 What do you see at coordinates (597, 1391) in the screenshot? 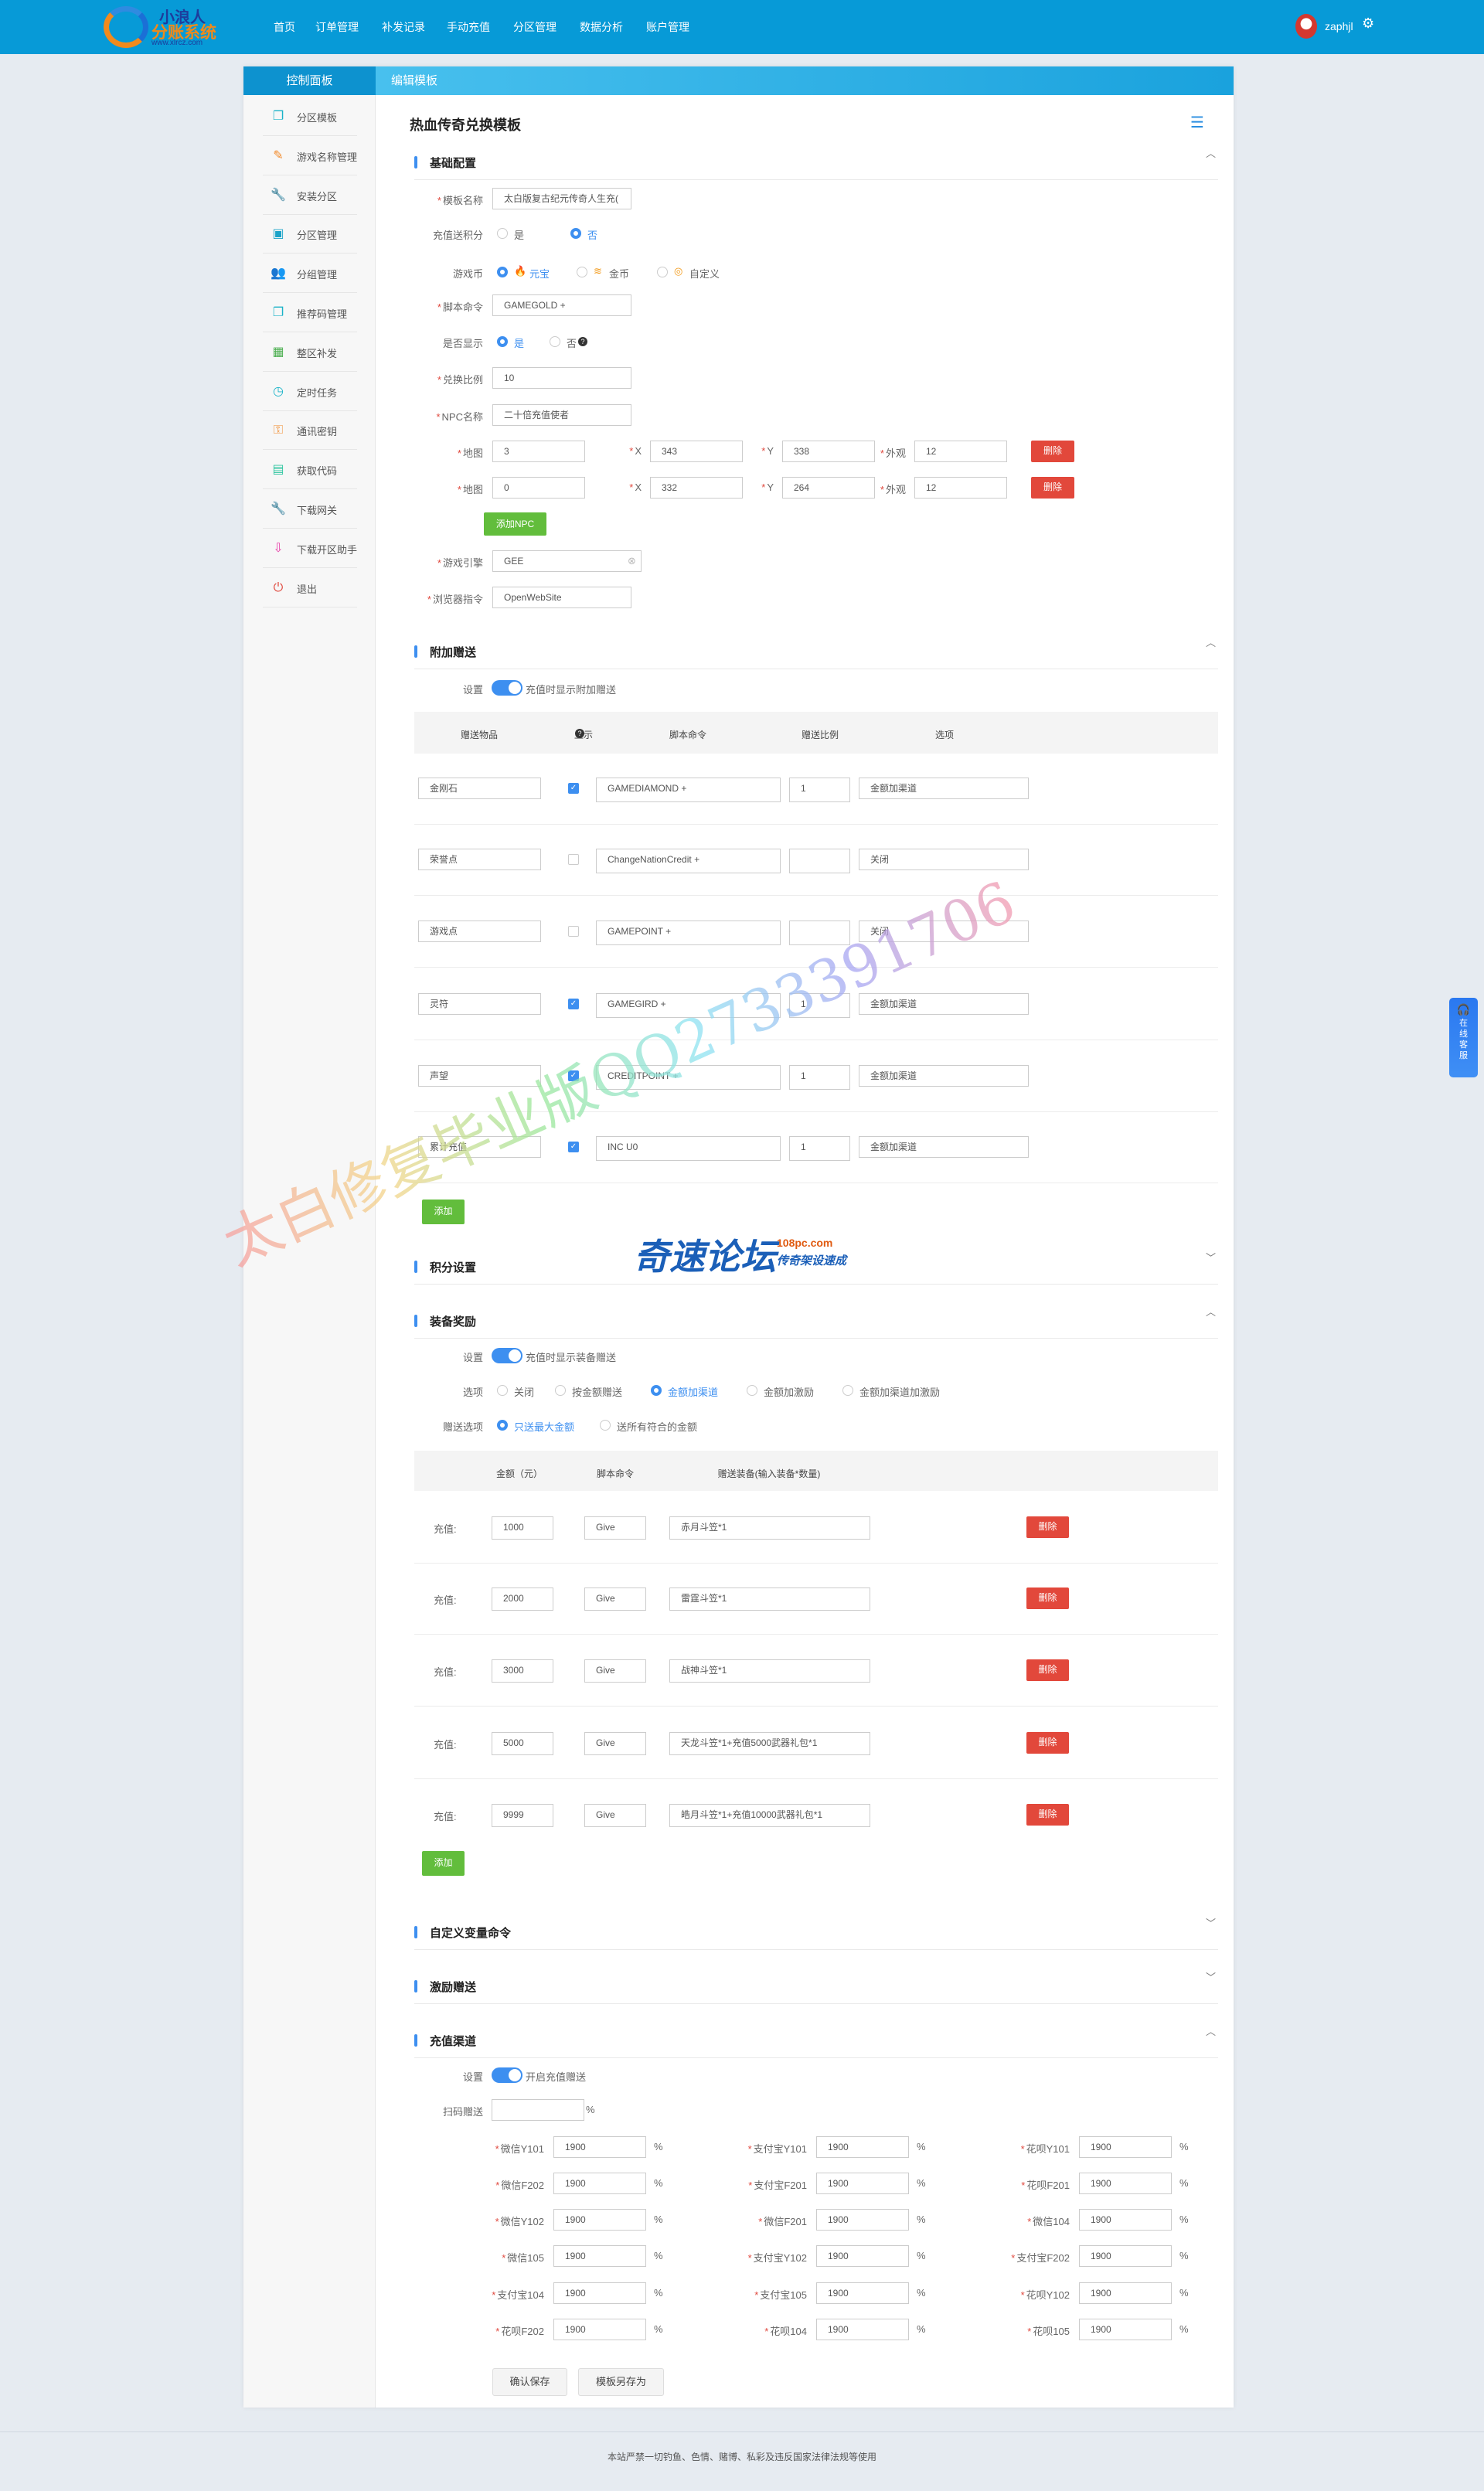
I see `equip-option-label: 按金额赠送` at bounding box center [597, 1391].